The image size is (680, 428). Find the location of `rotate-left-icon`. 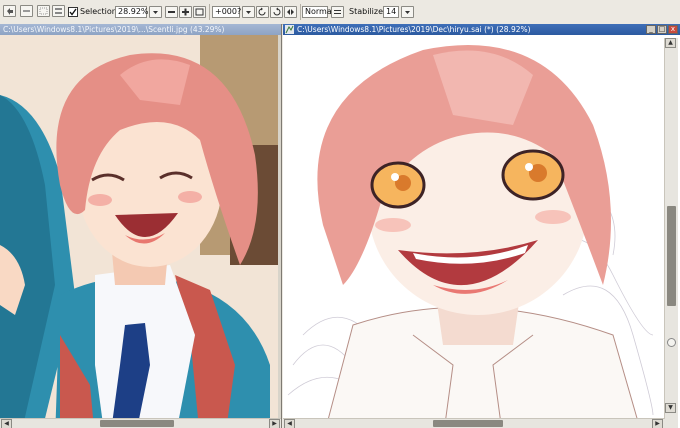

rotate-left-icon is located at coordinates (262, 11).